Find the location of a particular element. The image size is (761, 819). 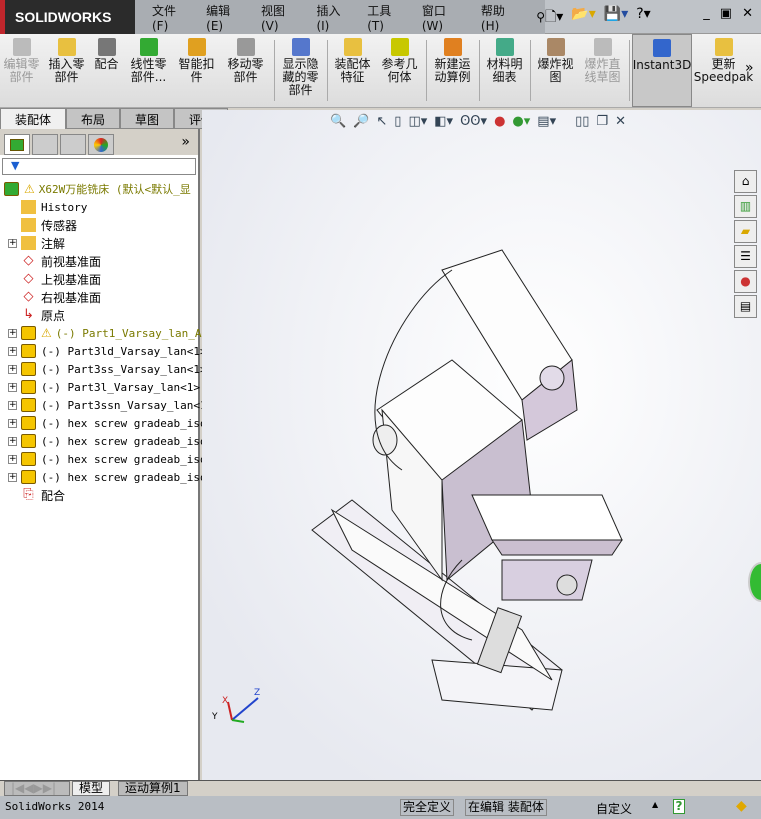

tree-item: 传感器 is located at coordinates (42, 225).